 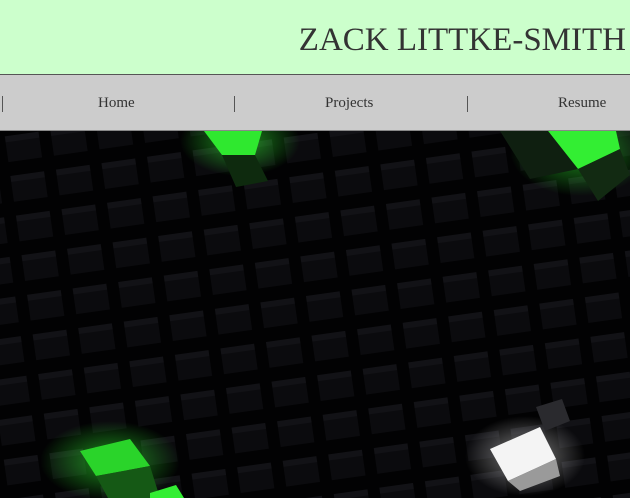 What do you see at coordinates (315, 103) in the screenshot?
I see `nav-bar: Home Projects Resume` at bounding box center [315, 103].